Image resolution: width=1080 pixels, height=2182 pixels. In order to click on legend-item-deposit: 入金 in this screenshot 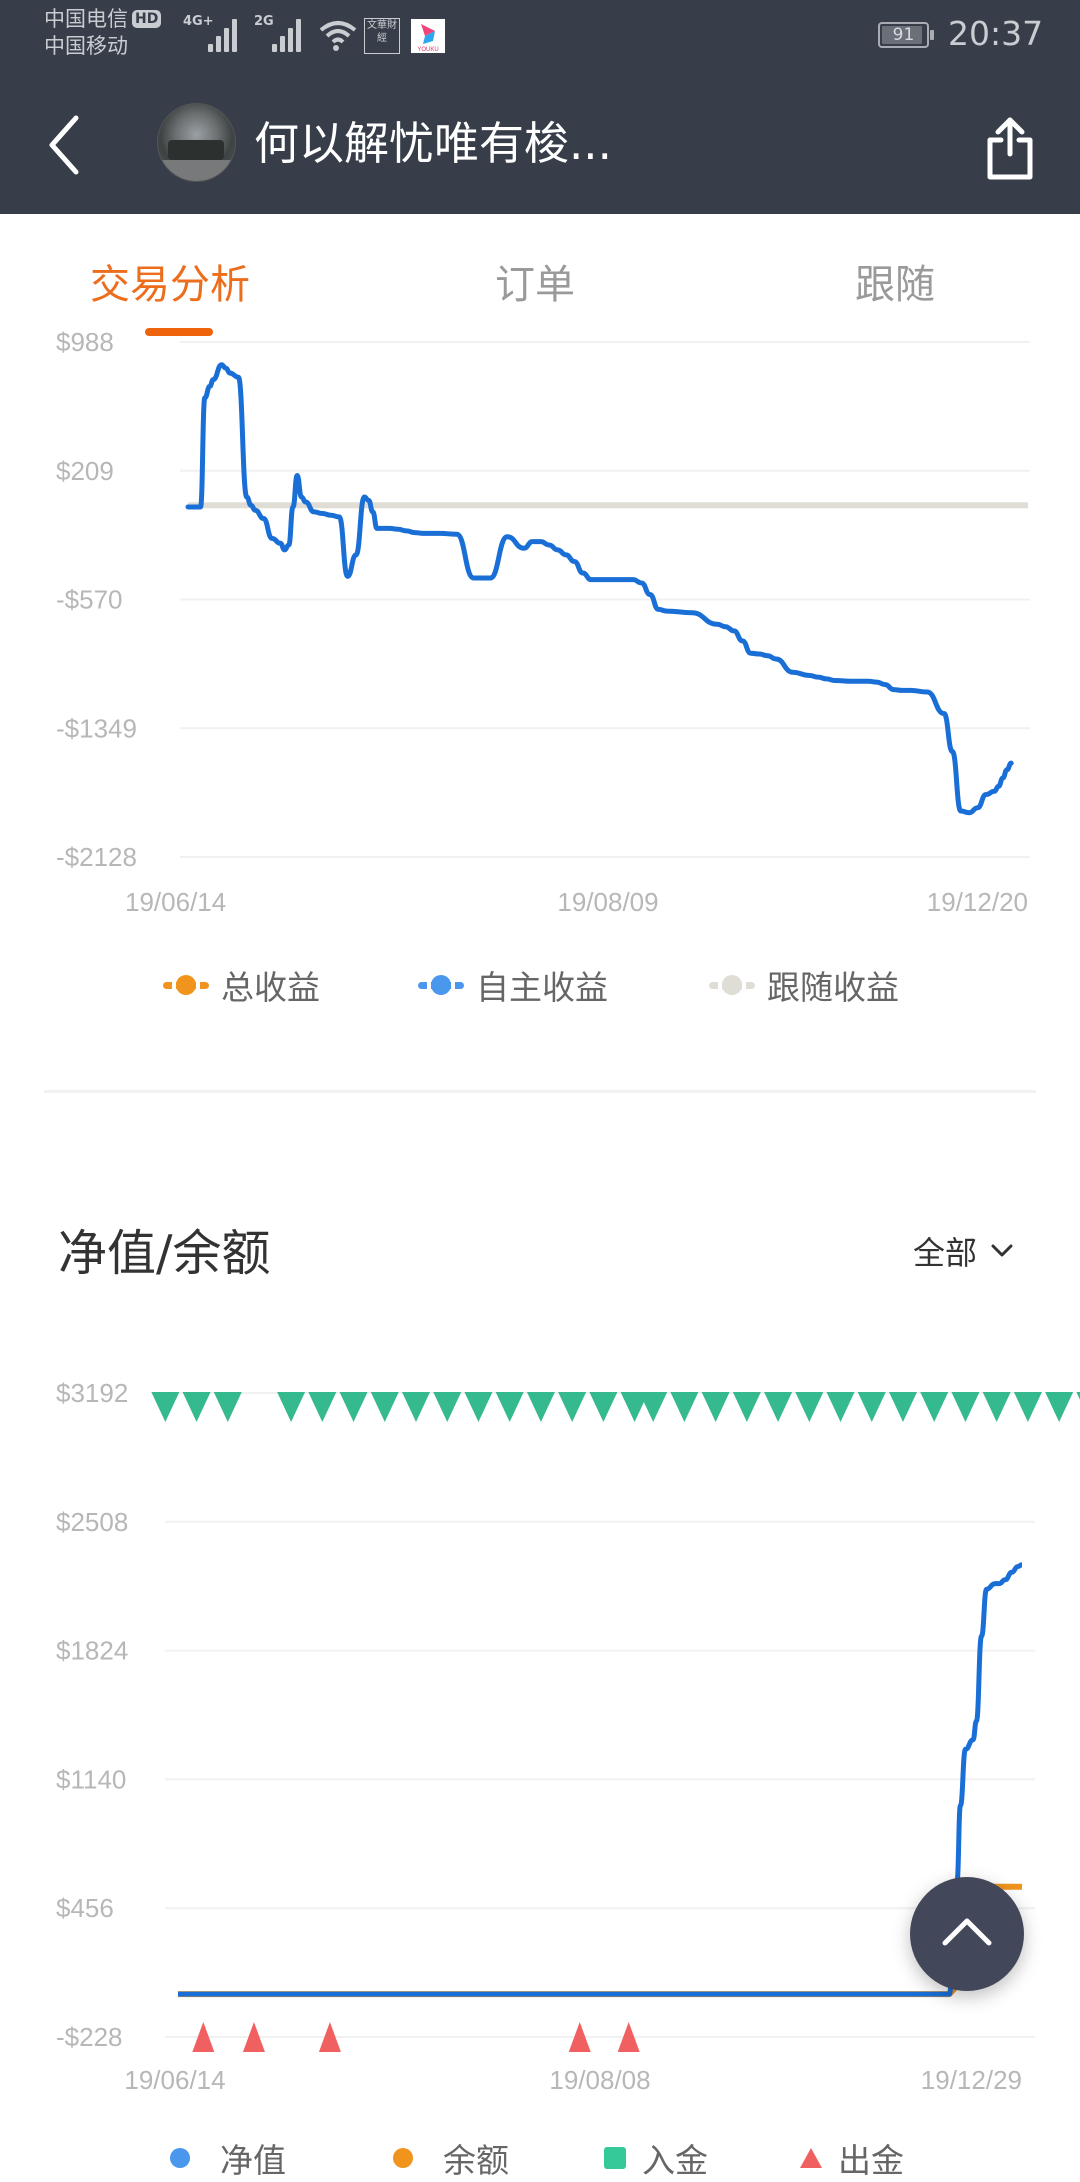, I will do `click(656, 2159)`.